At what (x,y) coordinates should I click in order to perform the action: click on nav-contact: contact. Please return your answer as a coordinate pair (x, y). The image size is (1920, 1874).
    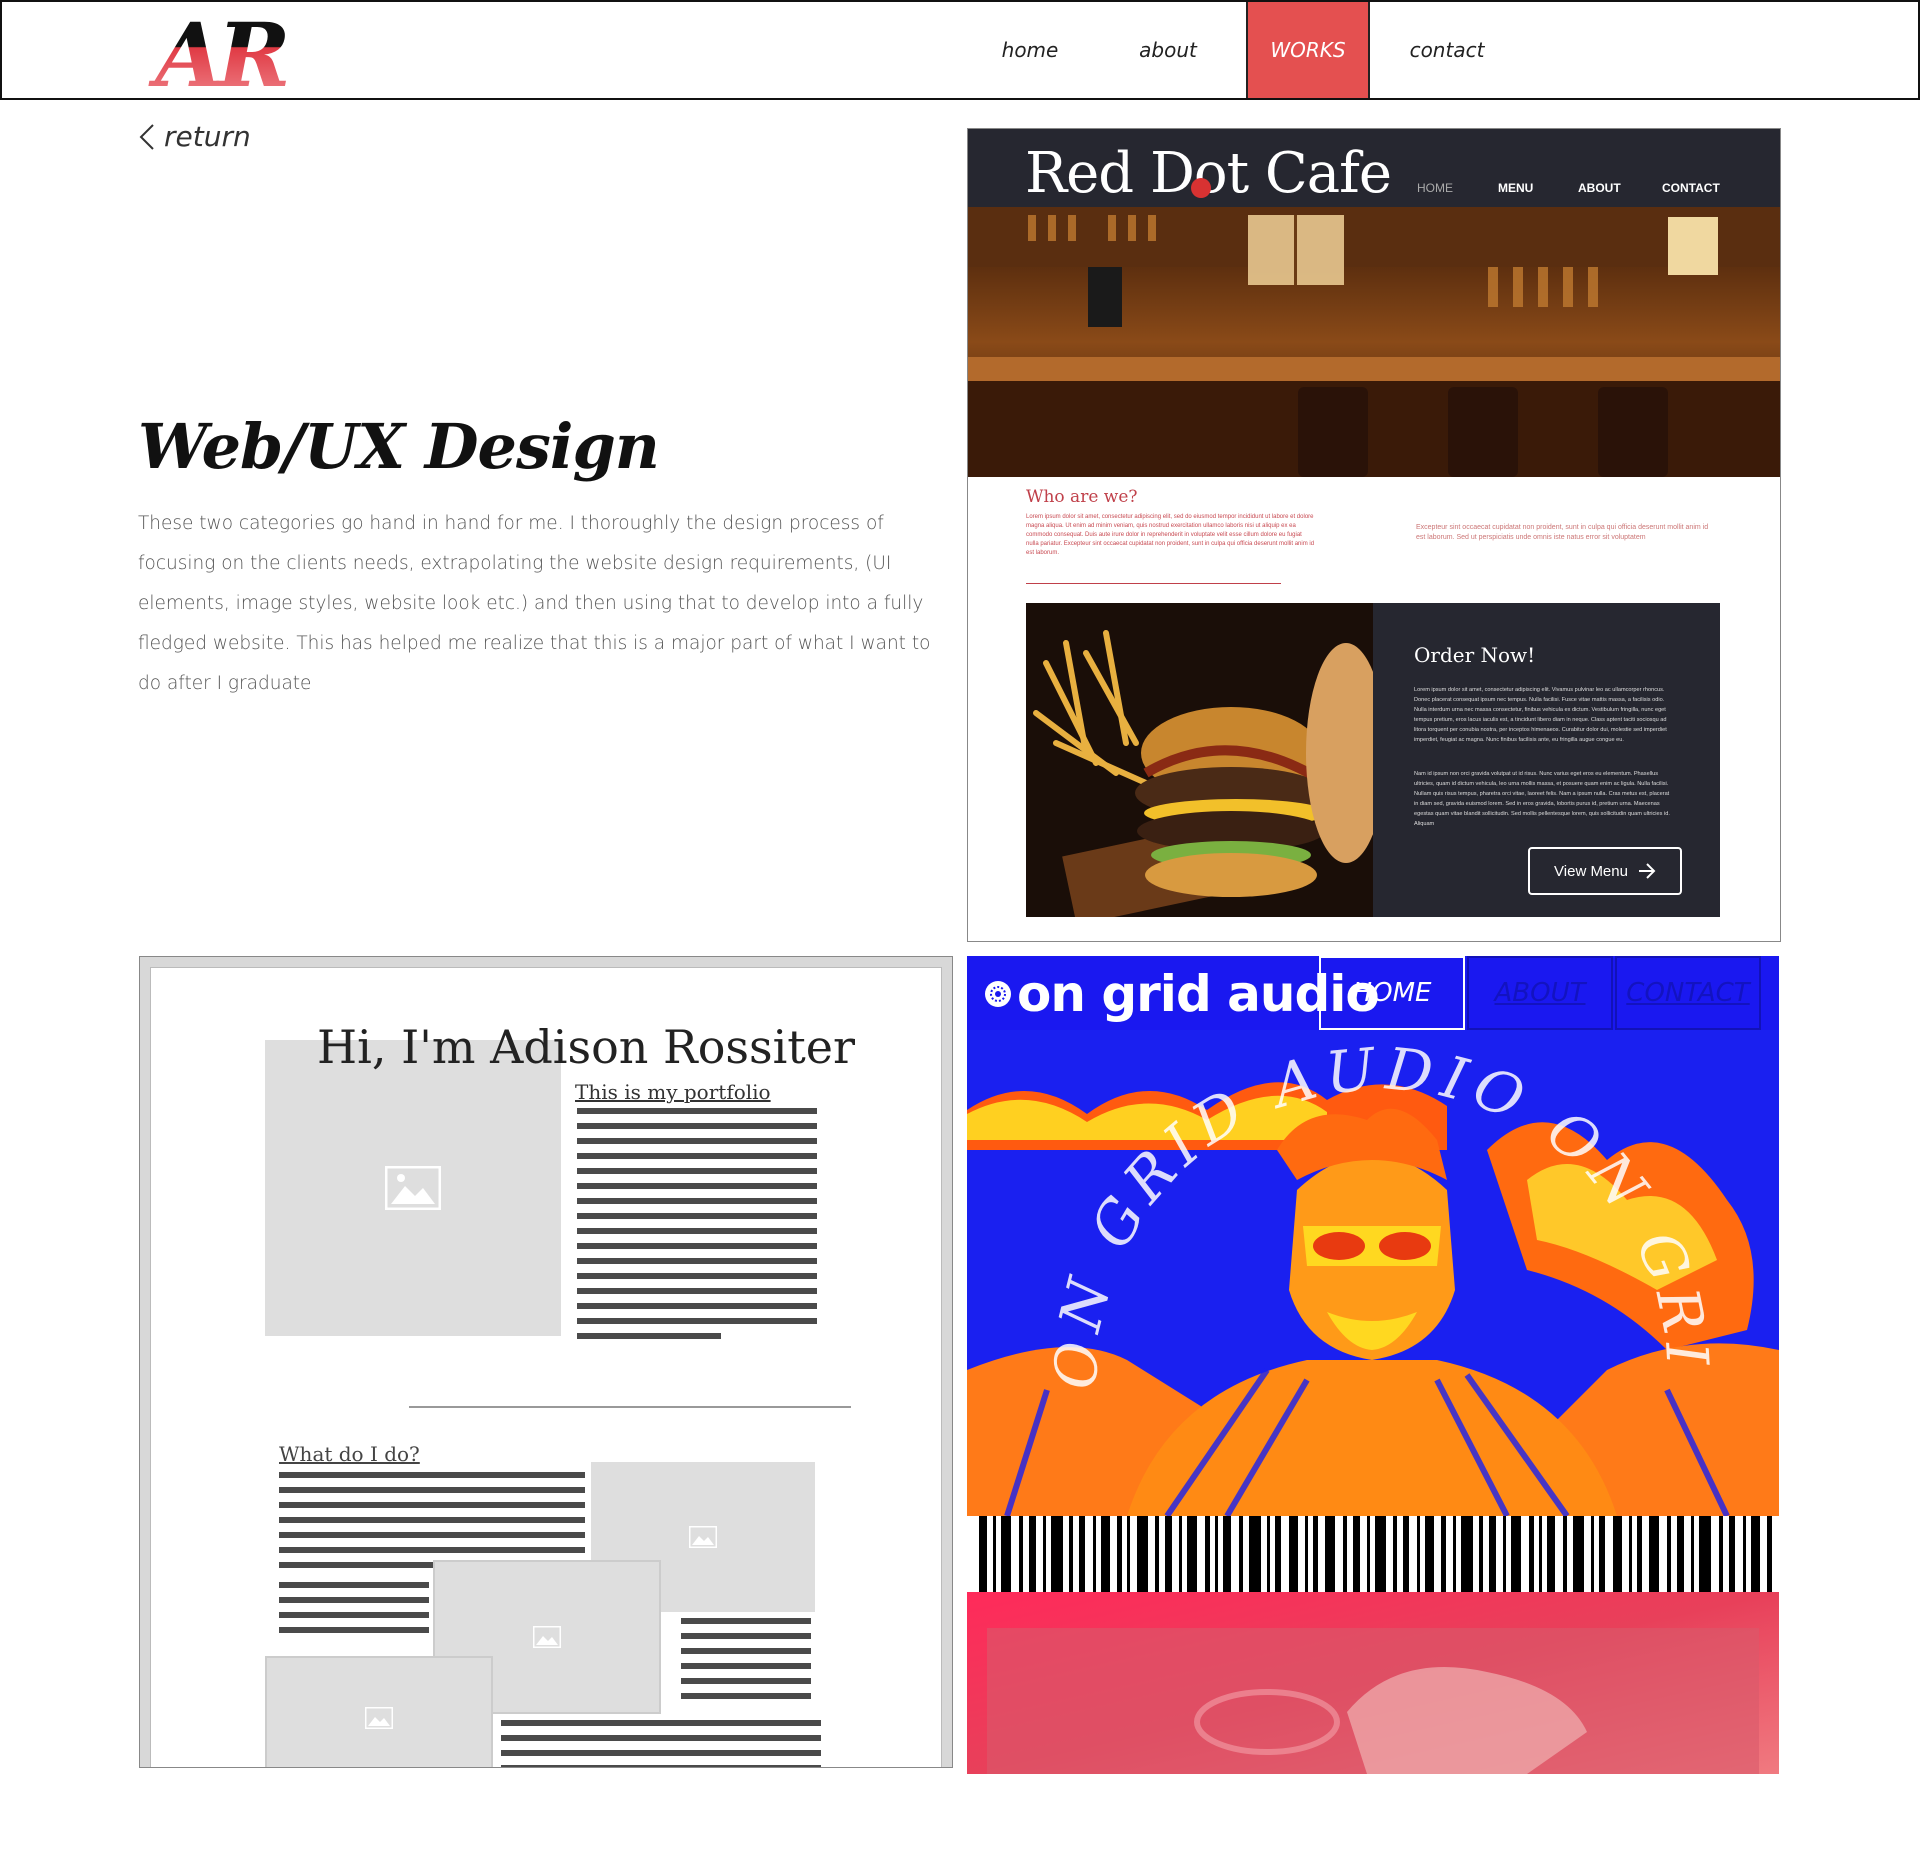
    Looking at the image, I should click on (1447, 50).